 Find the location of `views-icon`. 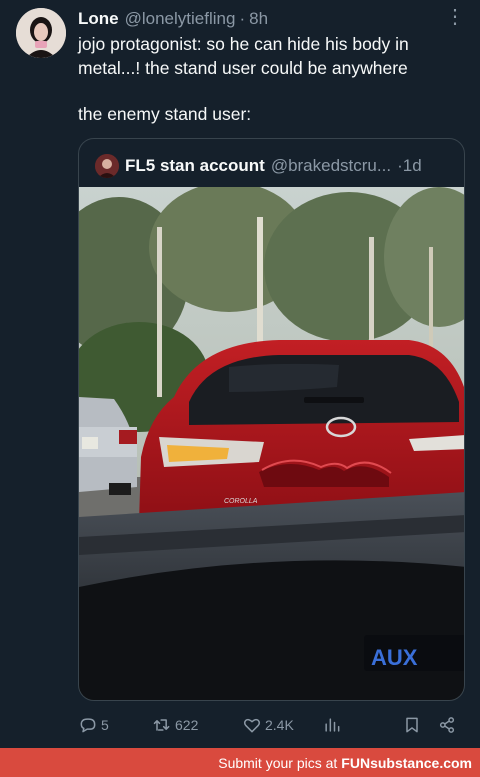

views-icon is located at coordinates (332, 725).